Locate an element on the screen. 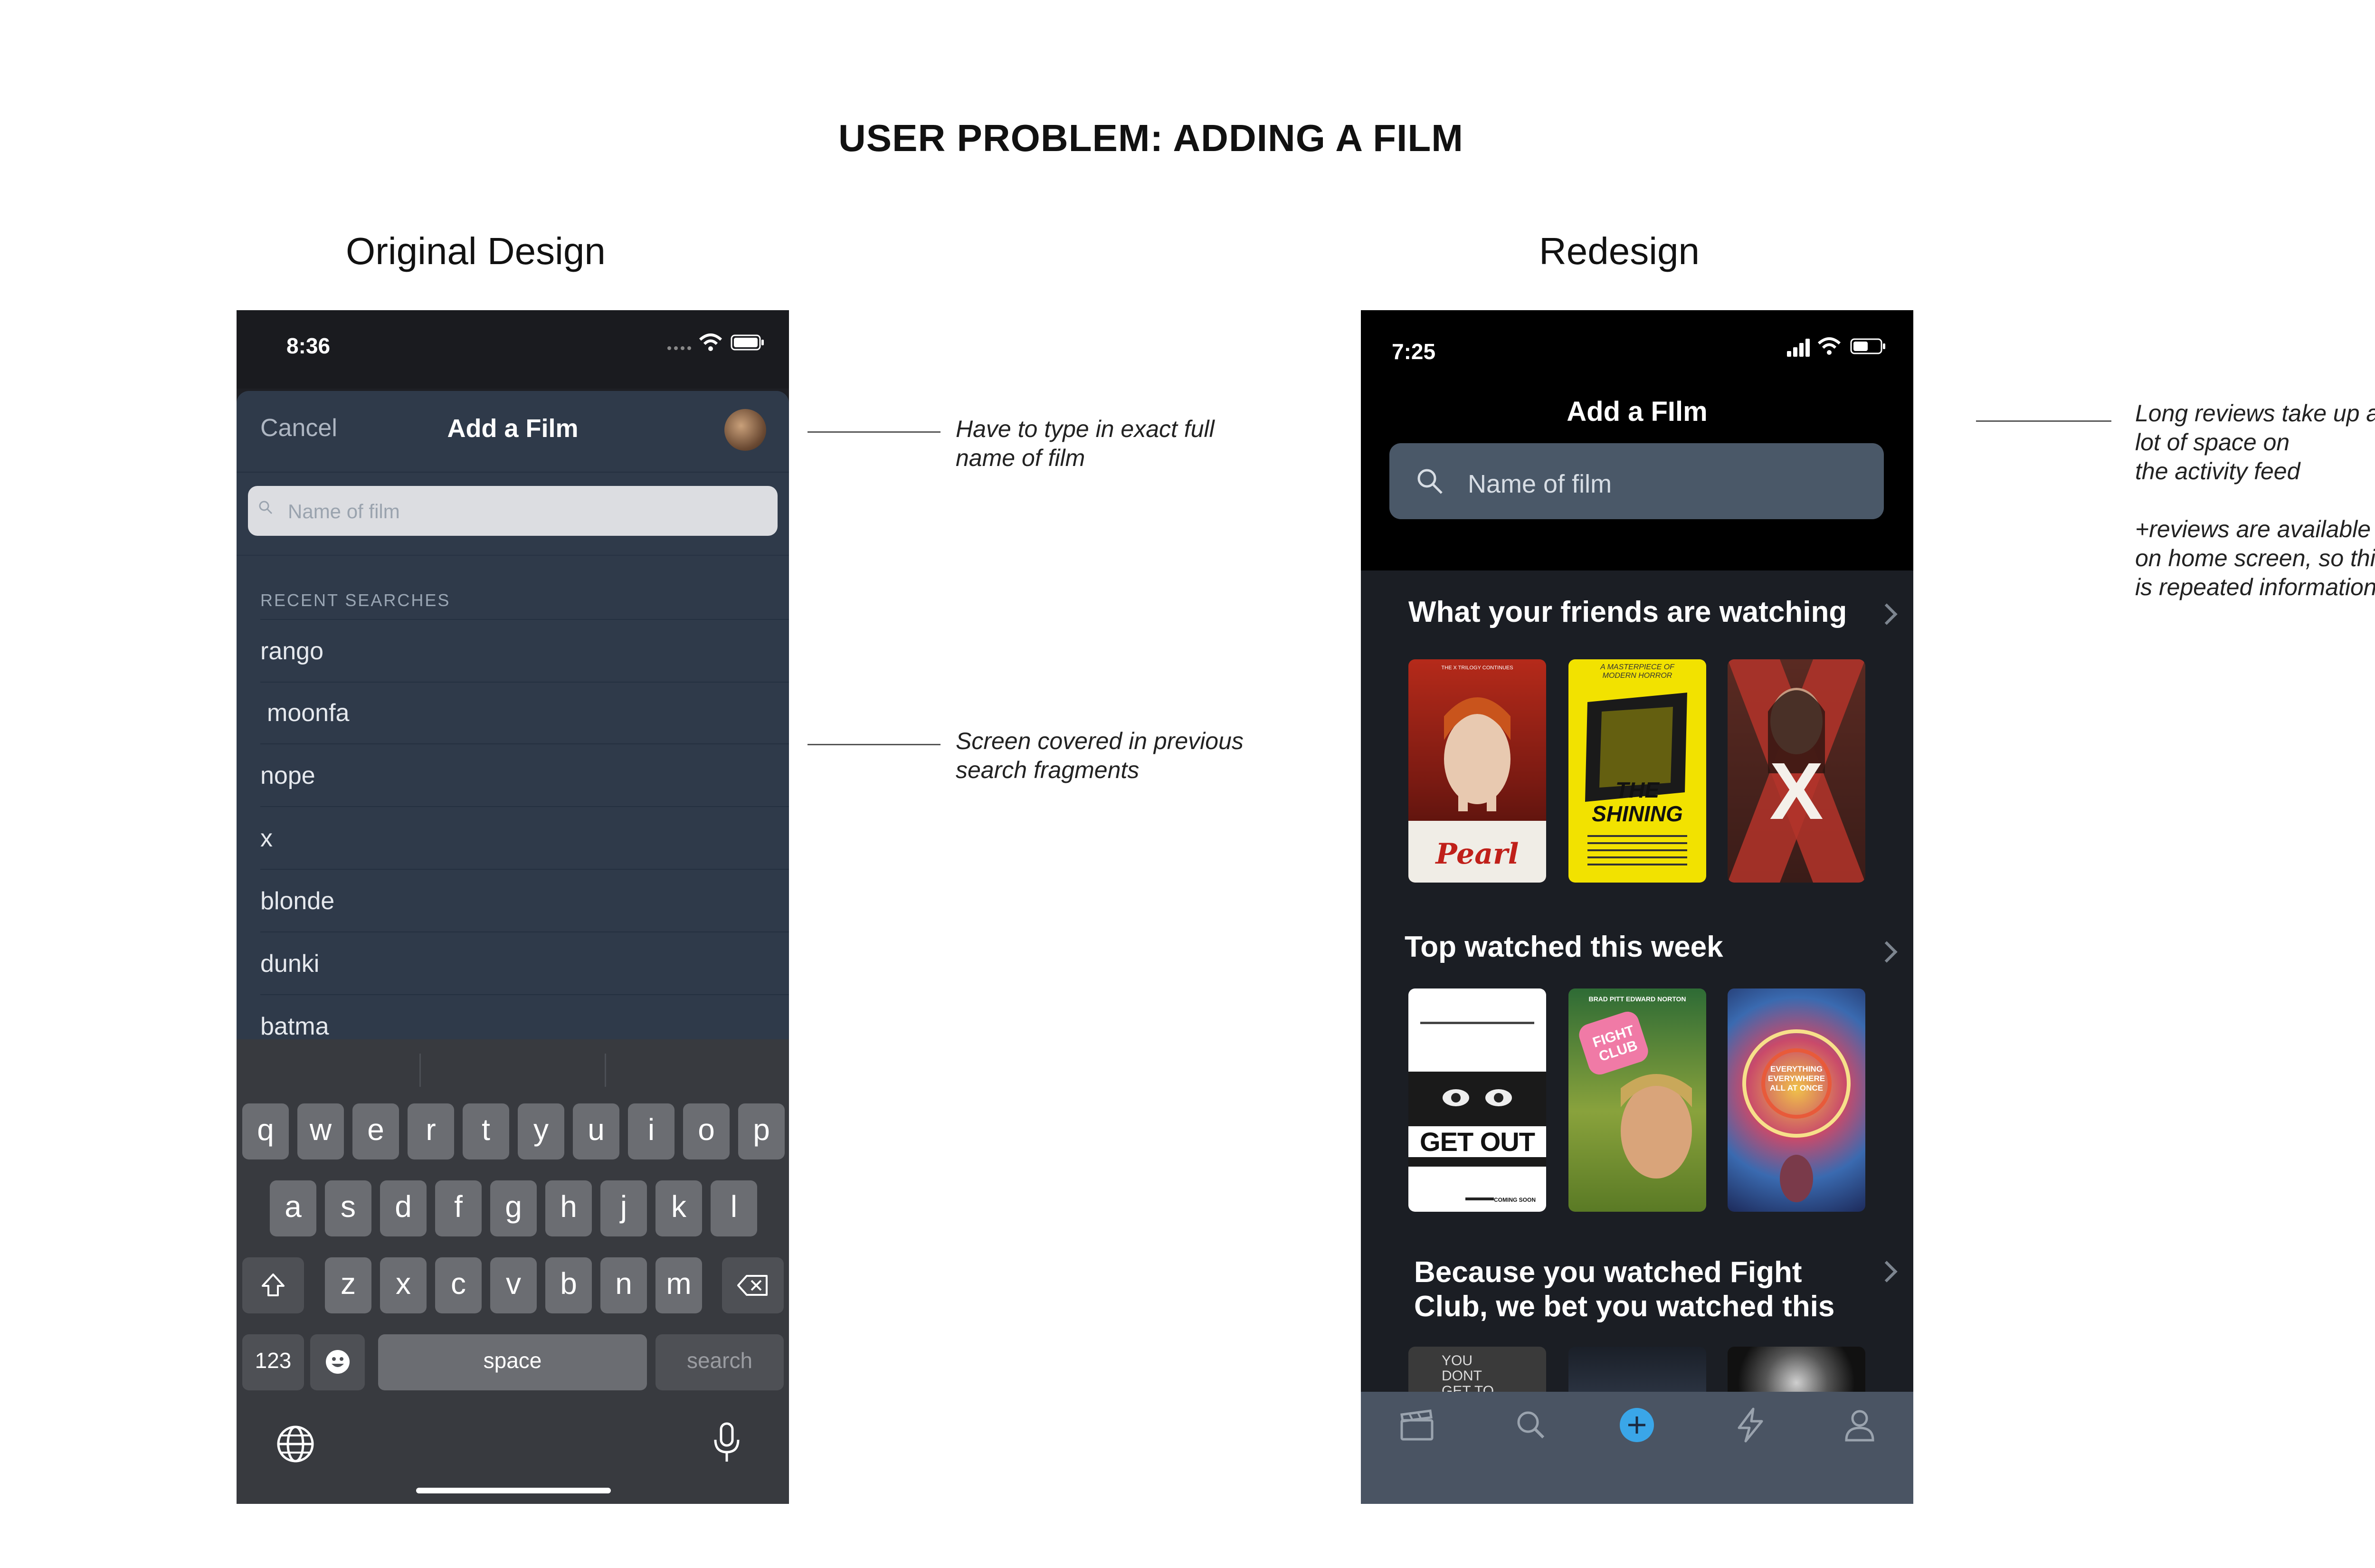  annotation-exact-name: Have to type in exact full name of film is located at coordinates (1085, 443).